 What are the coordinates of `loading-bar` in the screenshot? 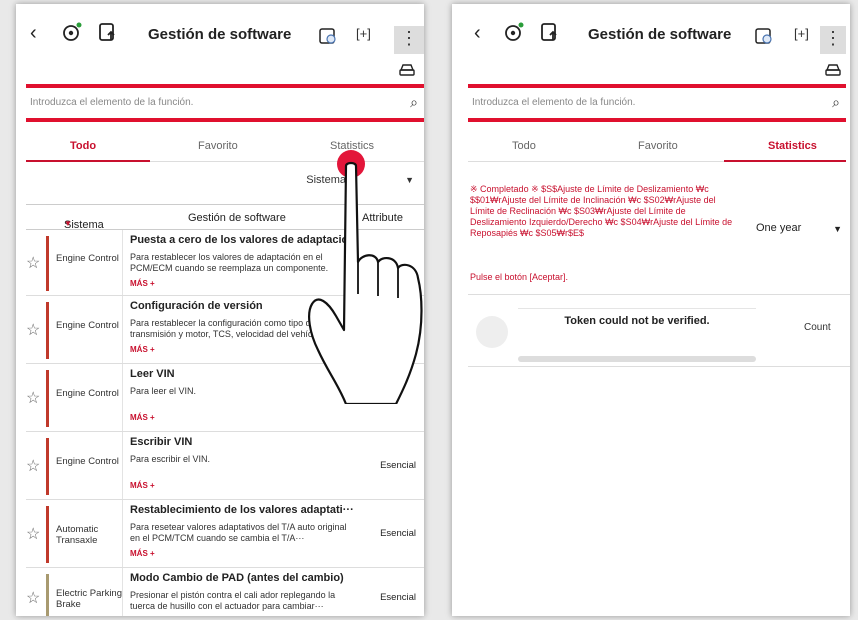 It's located at (637, 359).